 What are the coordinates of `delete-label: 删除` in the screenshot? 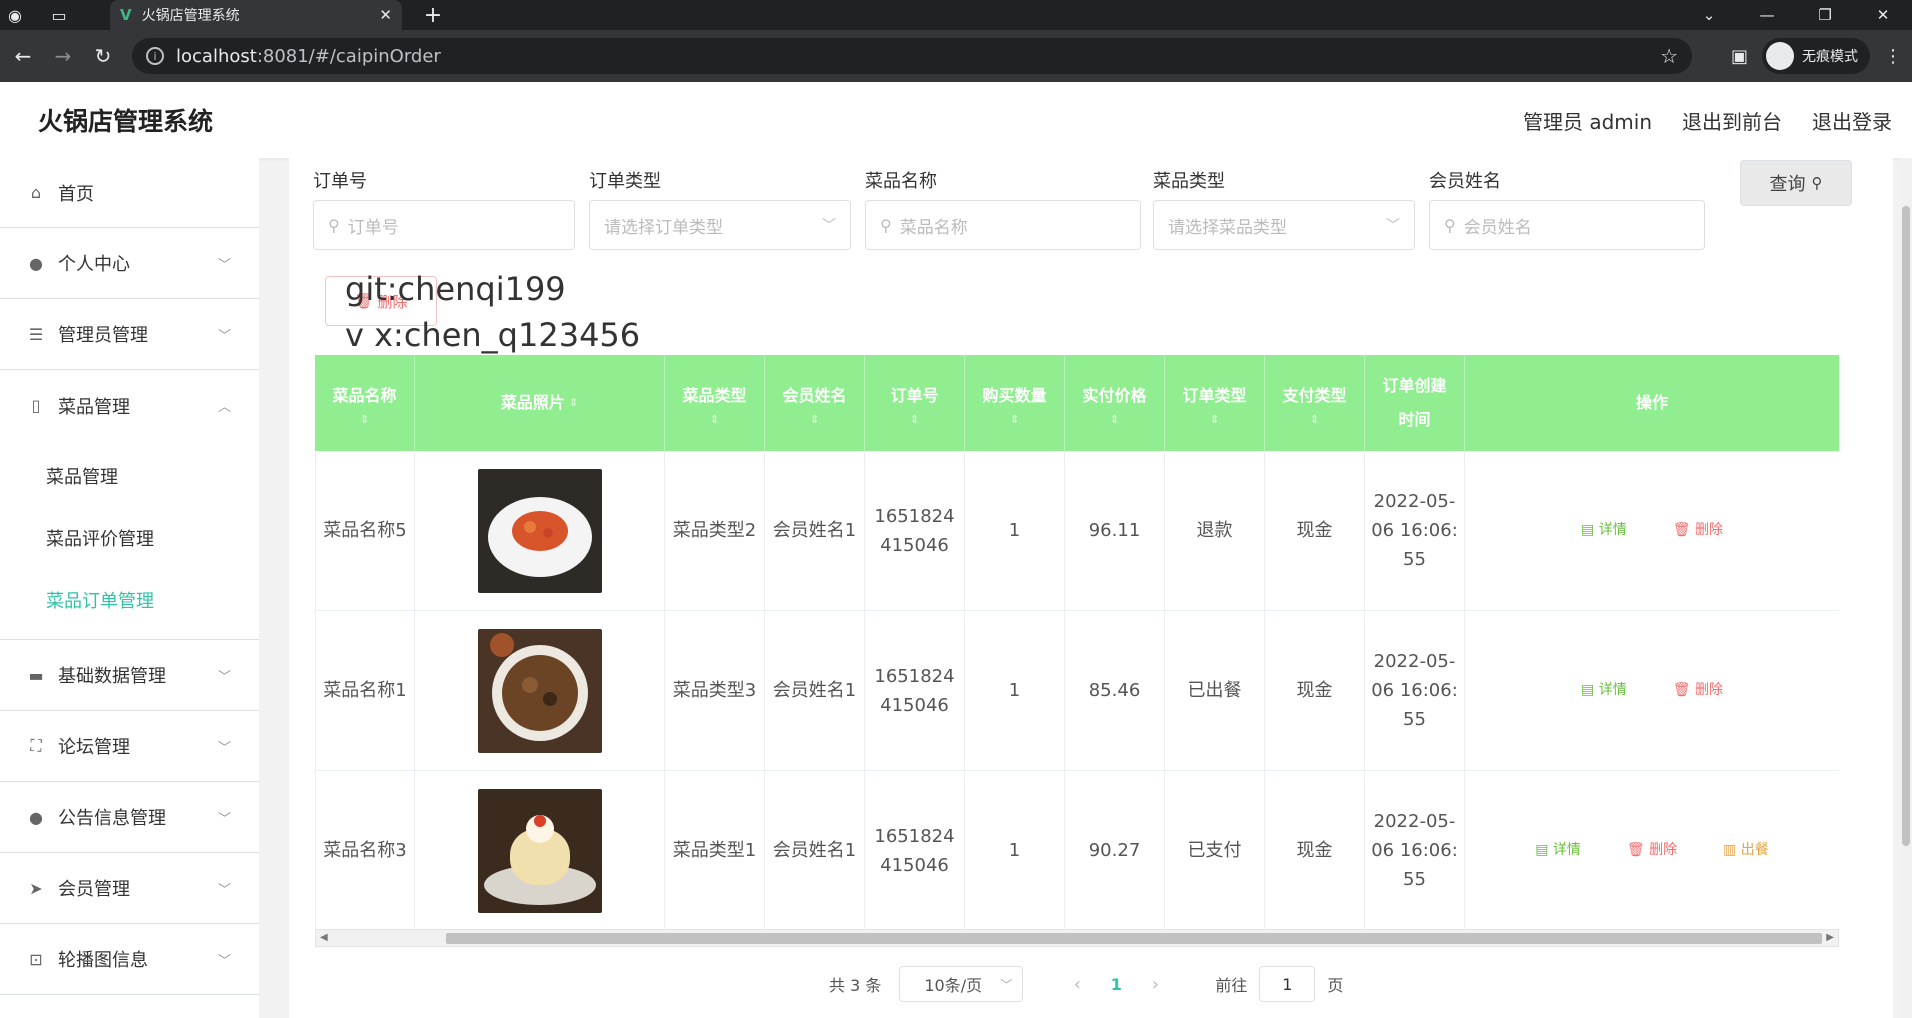 It's located at (1708, 690).